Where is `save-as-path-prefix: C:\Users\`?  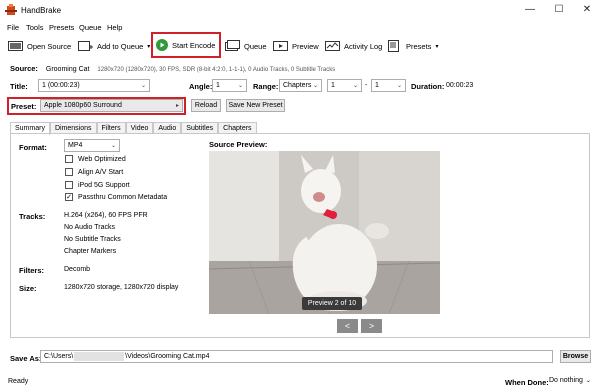
save-as-path-prefix: C:\Users\ is located at coordinates (59, 356).